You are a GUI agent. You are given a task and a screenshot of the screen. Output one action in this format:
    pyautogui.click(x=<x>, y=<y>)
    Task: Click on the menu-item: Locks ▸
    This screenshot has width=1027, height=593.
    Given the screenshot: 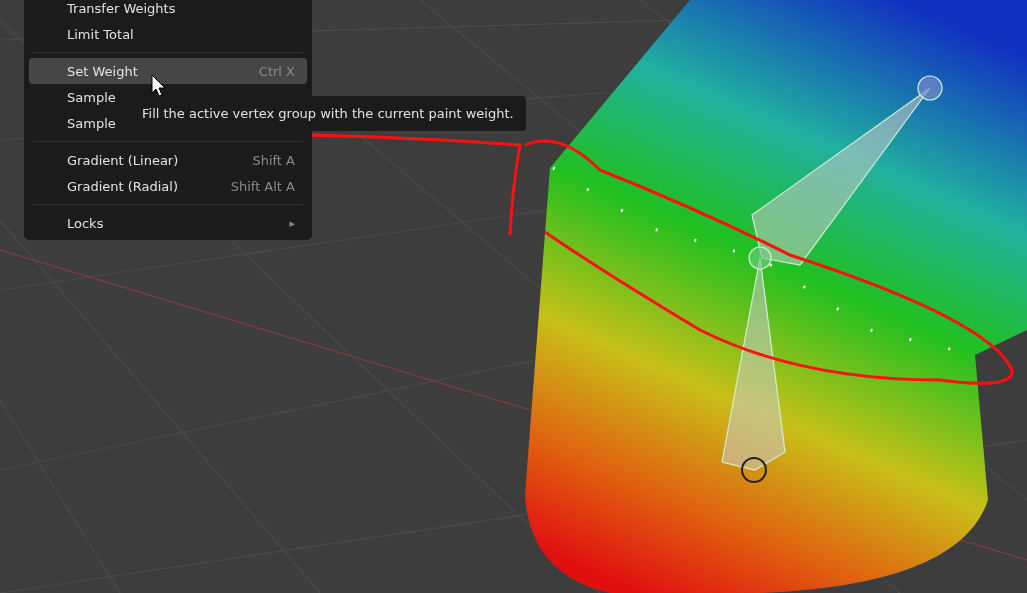 What is the action you would take?
    pyautogui.click(x=168, y=223)
    